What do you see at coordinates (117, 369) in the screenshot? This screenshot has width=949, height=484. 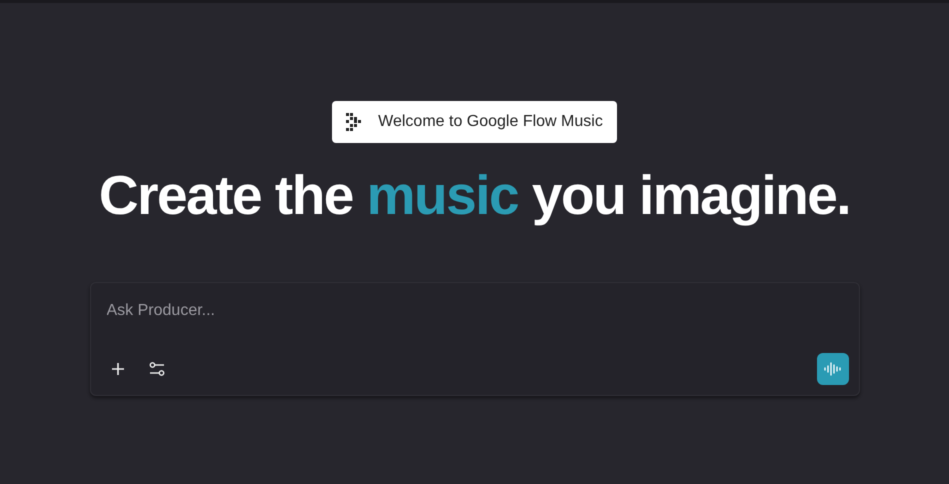 I see `plus-icon` at bounding box center [117, 369].